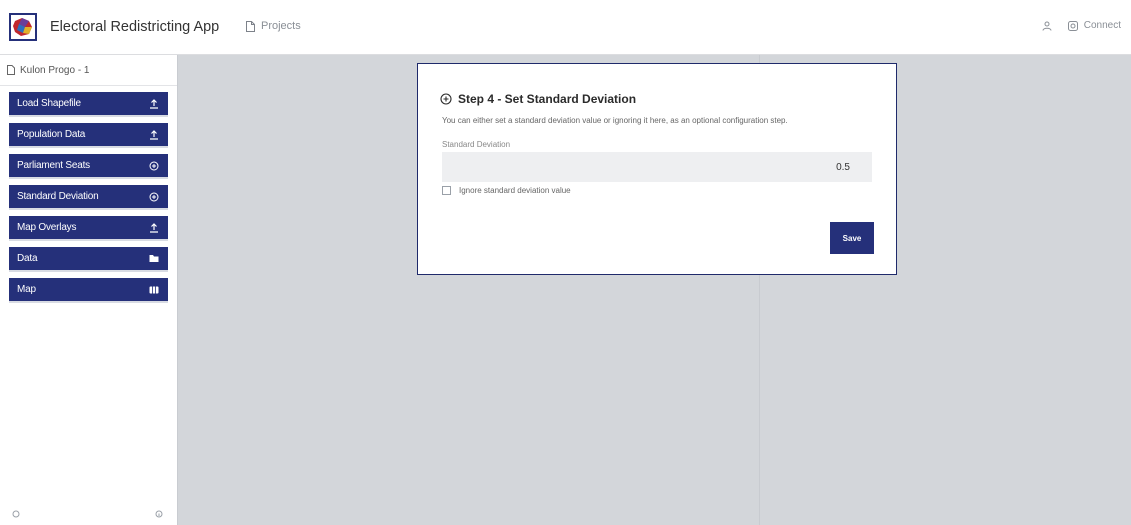  I want to click on sidebar-item-data: Data, so click(88, 258).